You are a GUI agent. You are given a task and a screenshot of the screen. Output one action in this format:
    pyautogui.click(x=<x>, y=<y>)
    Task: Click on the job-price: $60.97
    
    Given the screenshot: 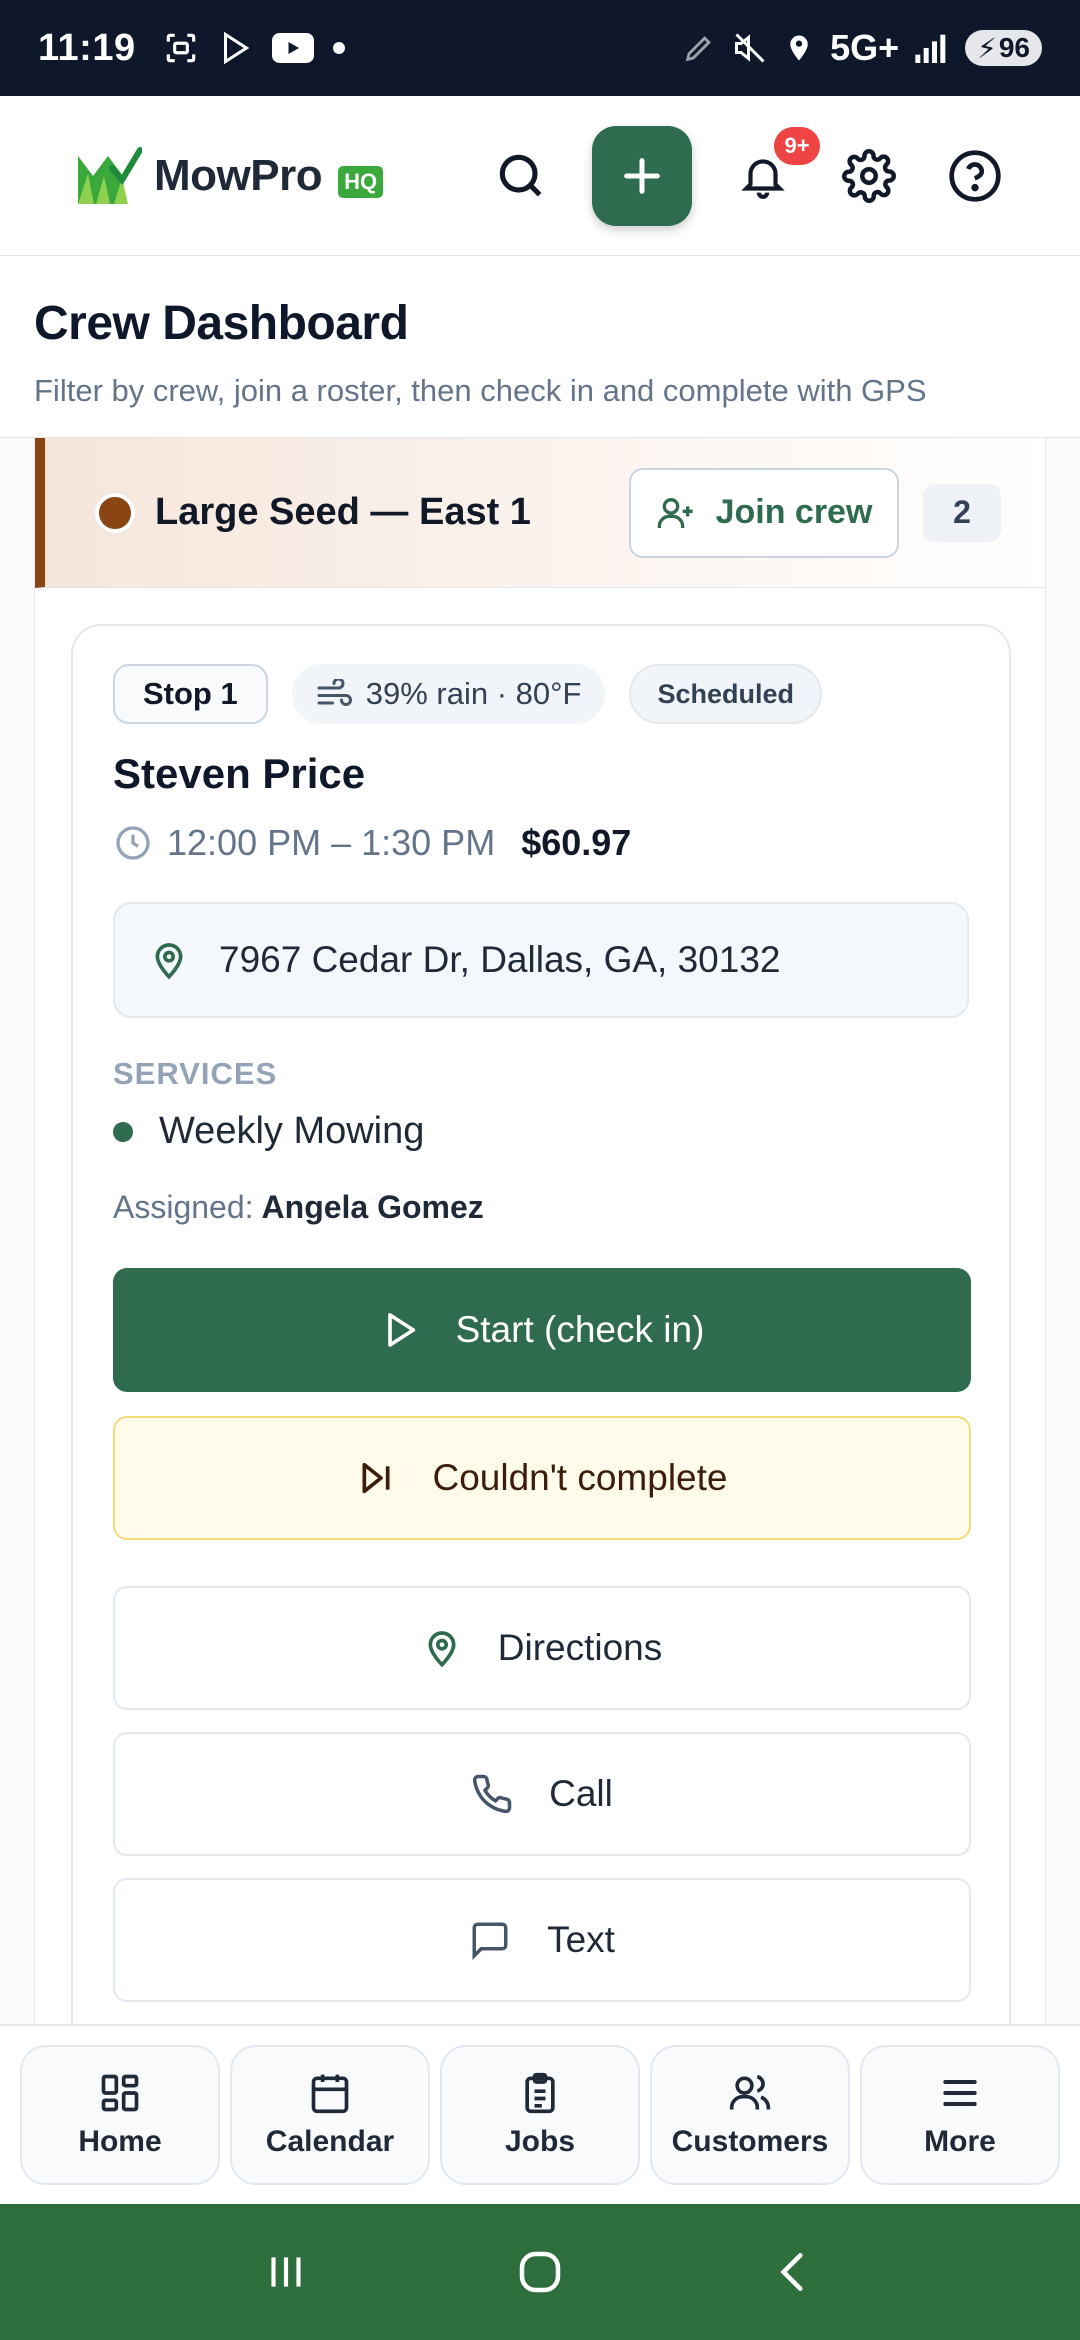 What is the action you would take?
    pyautogui.click(x=576, y=842)
    